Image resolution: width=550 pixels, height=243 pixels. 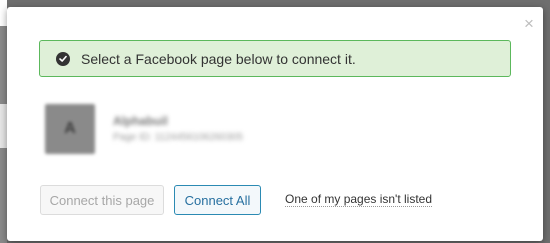 I want to click on page-not-listed-link: One of my pages isn't listed, so click(x=359, y=199).